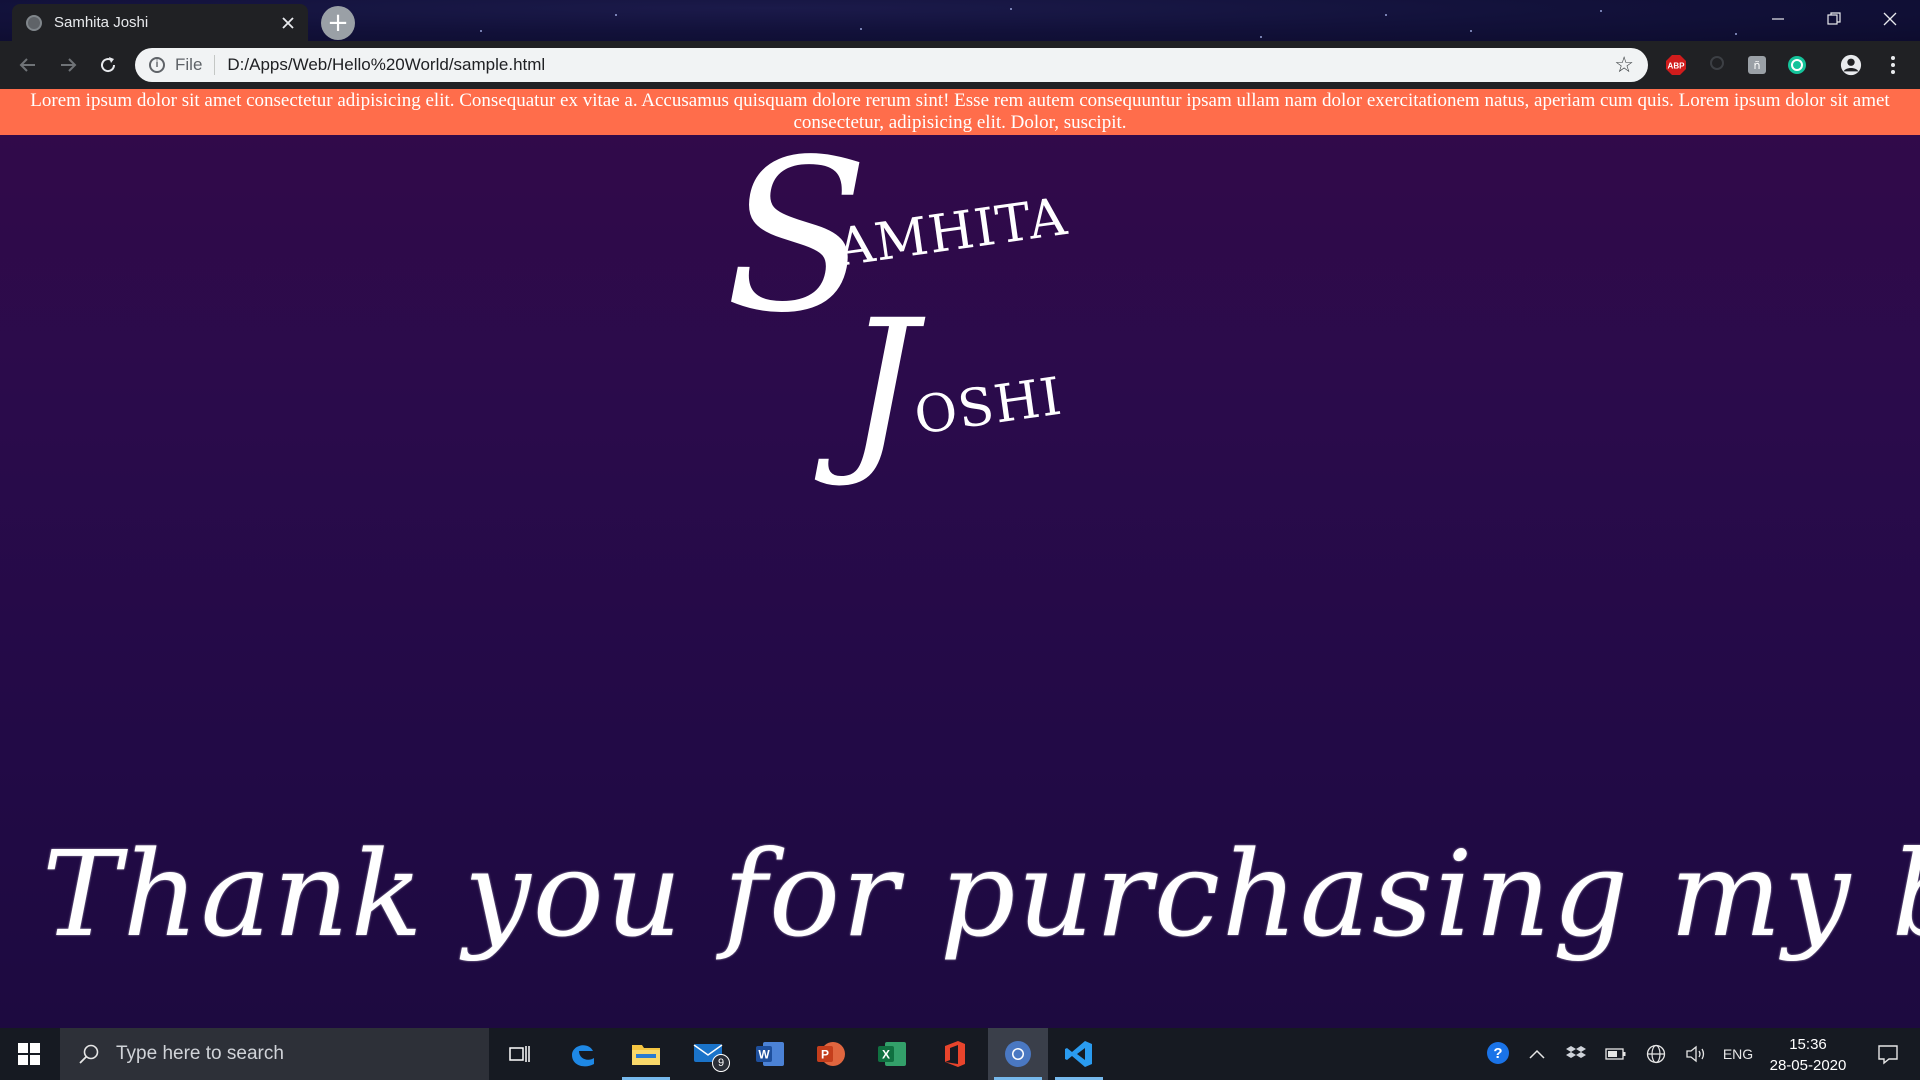 The width and height of the screenshot is (1920, 1080). I want to click on edge-icon, so click(583, 1054).